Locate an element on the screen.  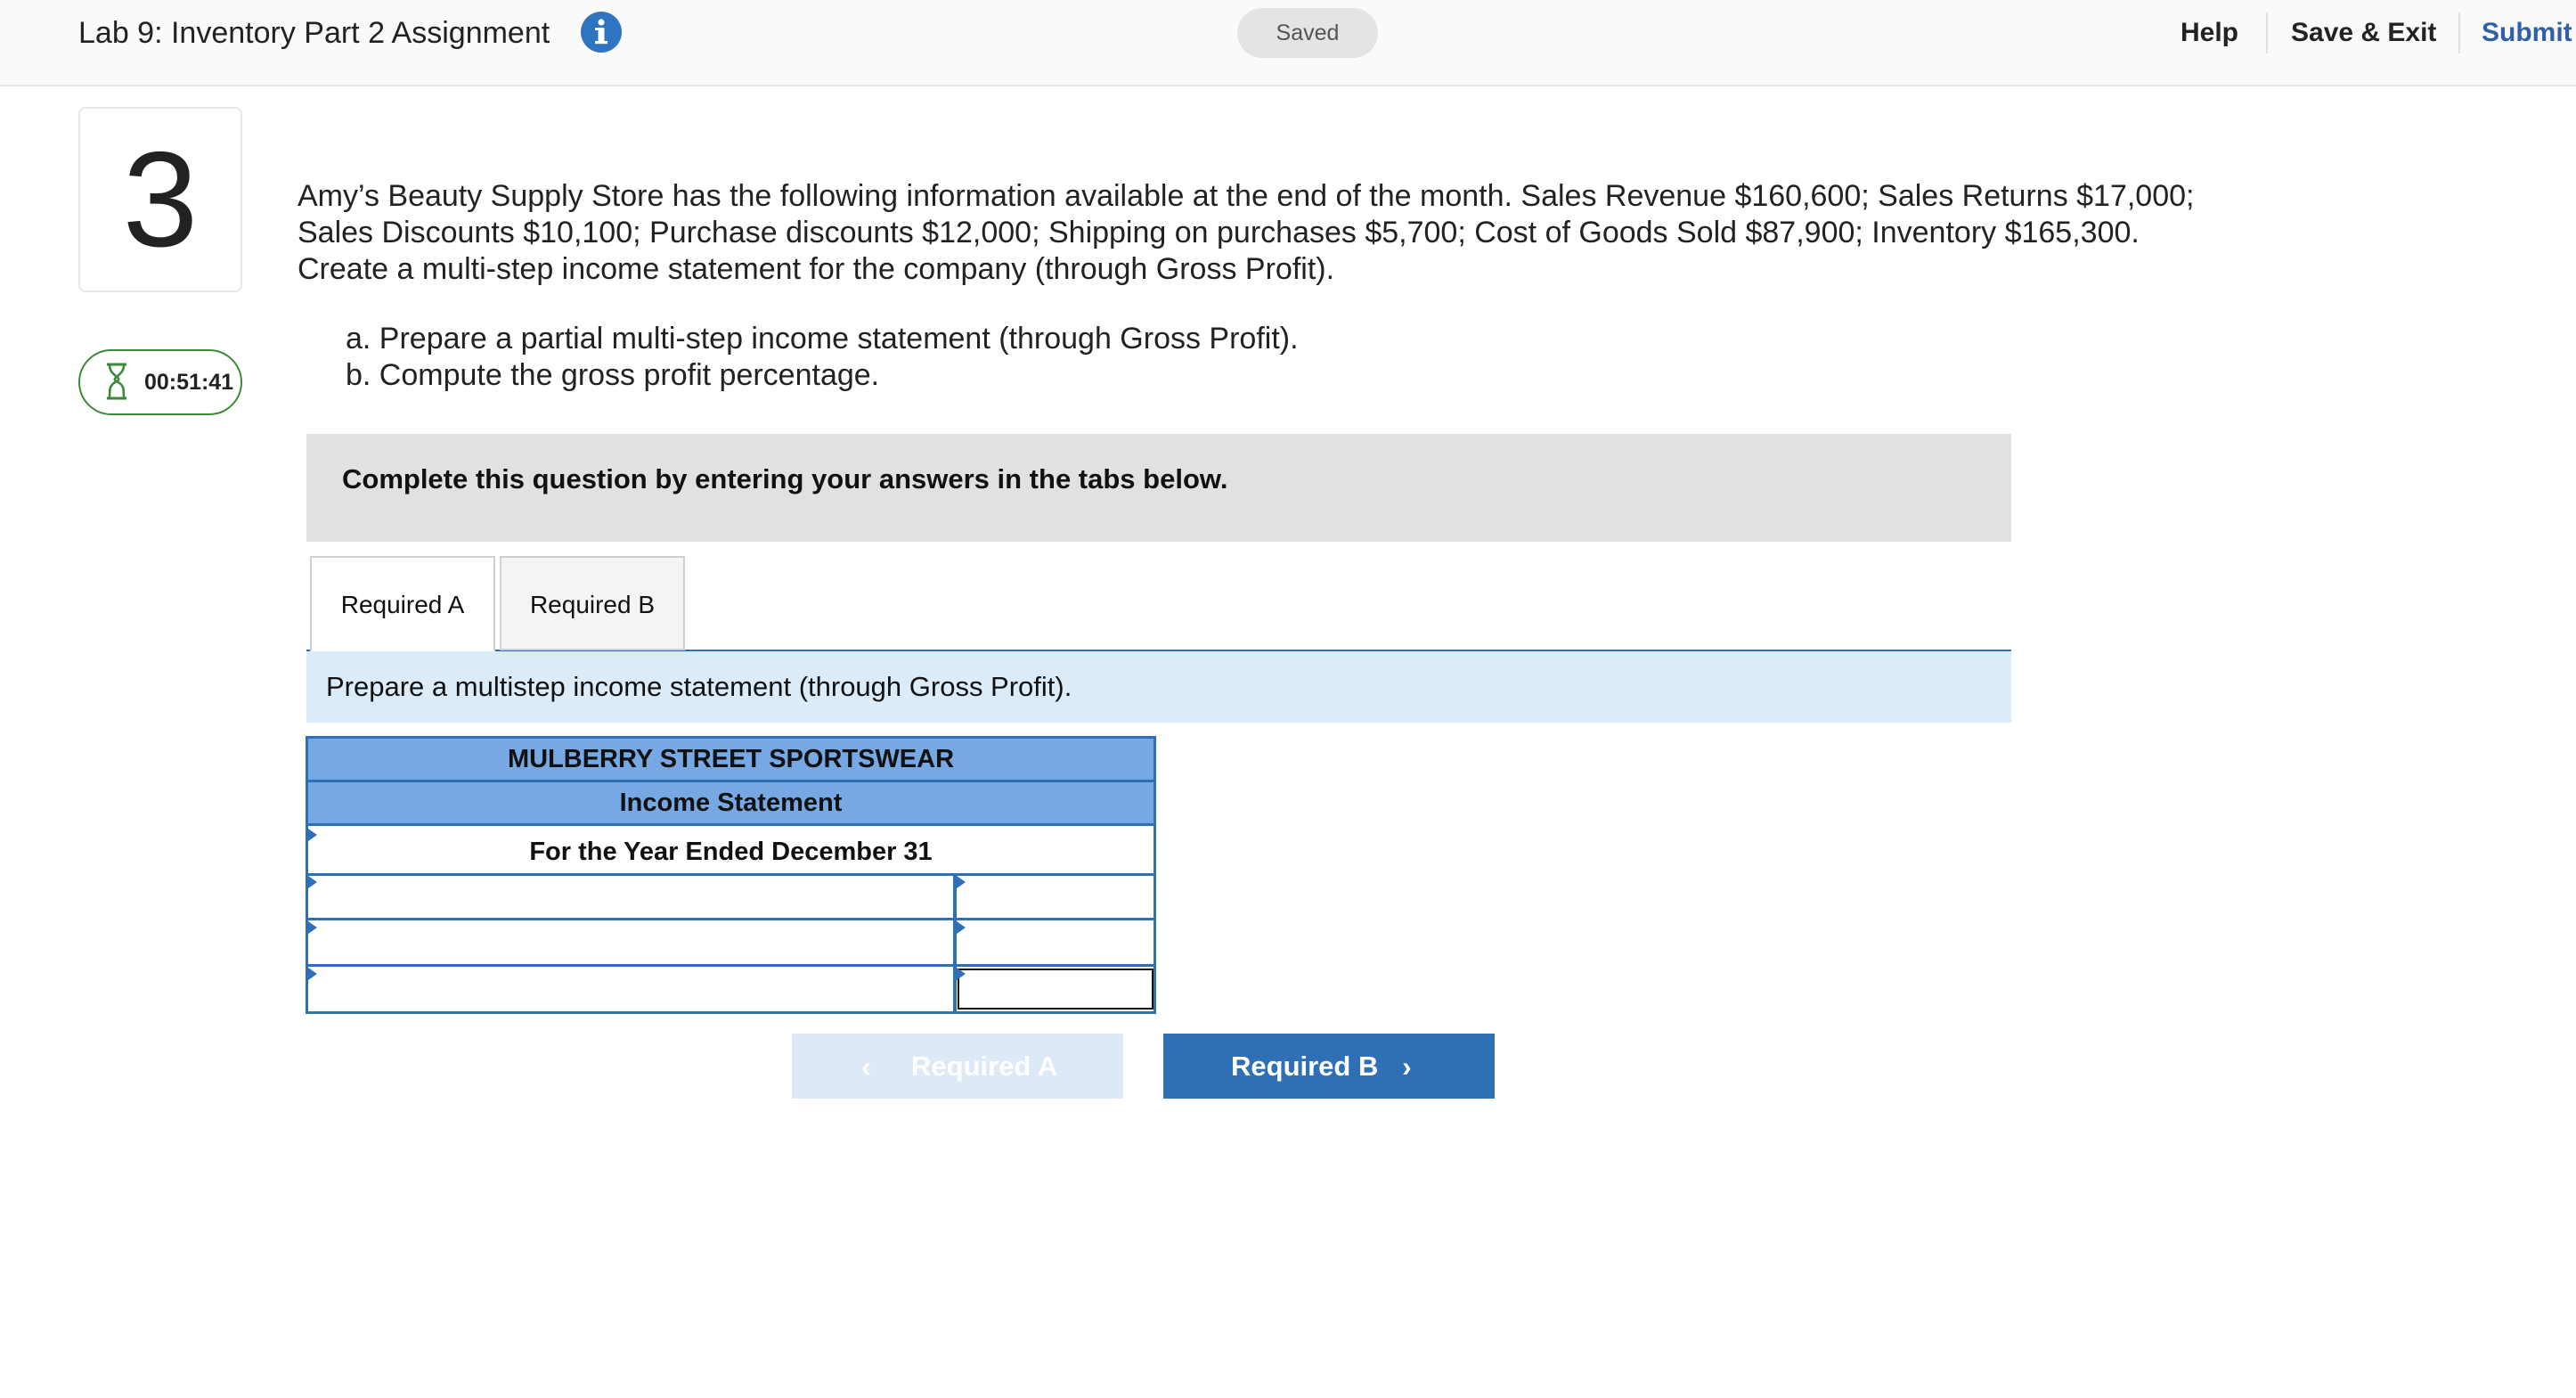
info-icon is located at coordinates (602, 32).